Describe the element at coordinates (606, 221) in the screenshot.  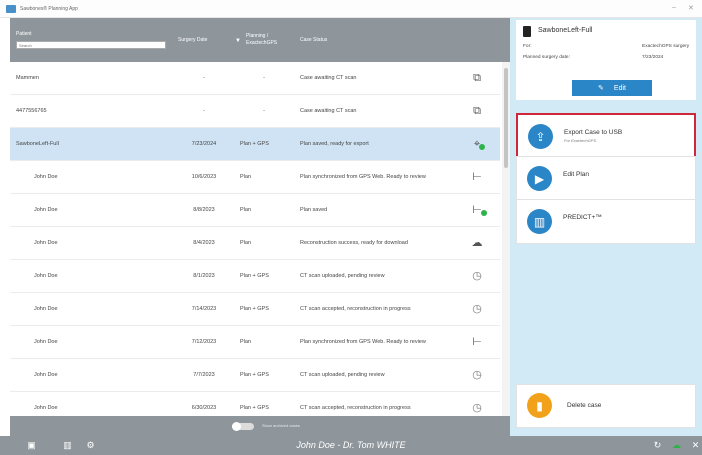
I see `predict-button: ▥ PREDICT+™` at that location.